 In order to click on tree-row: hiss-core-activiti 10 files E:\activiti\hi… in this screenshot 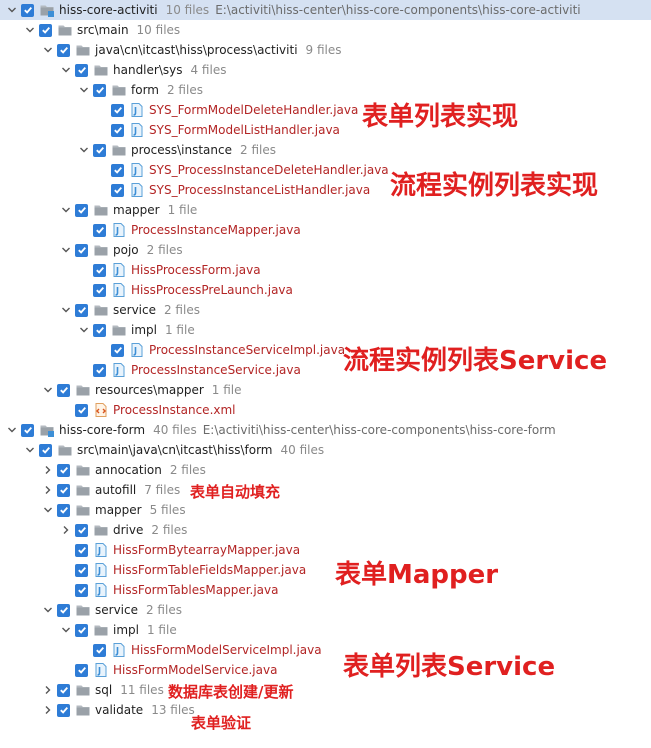, I will do `click(325, 10)`.